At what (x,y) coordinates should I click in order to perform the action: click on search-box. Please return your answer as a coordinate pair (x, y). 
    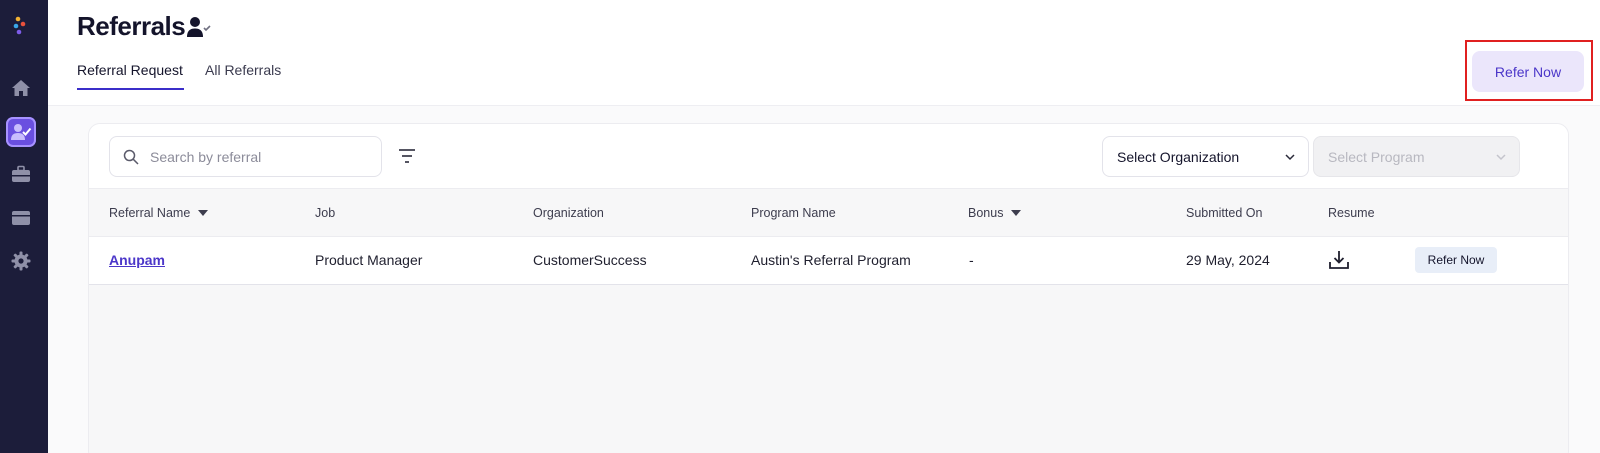
    Looking at the image, I should click on (245, 156).